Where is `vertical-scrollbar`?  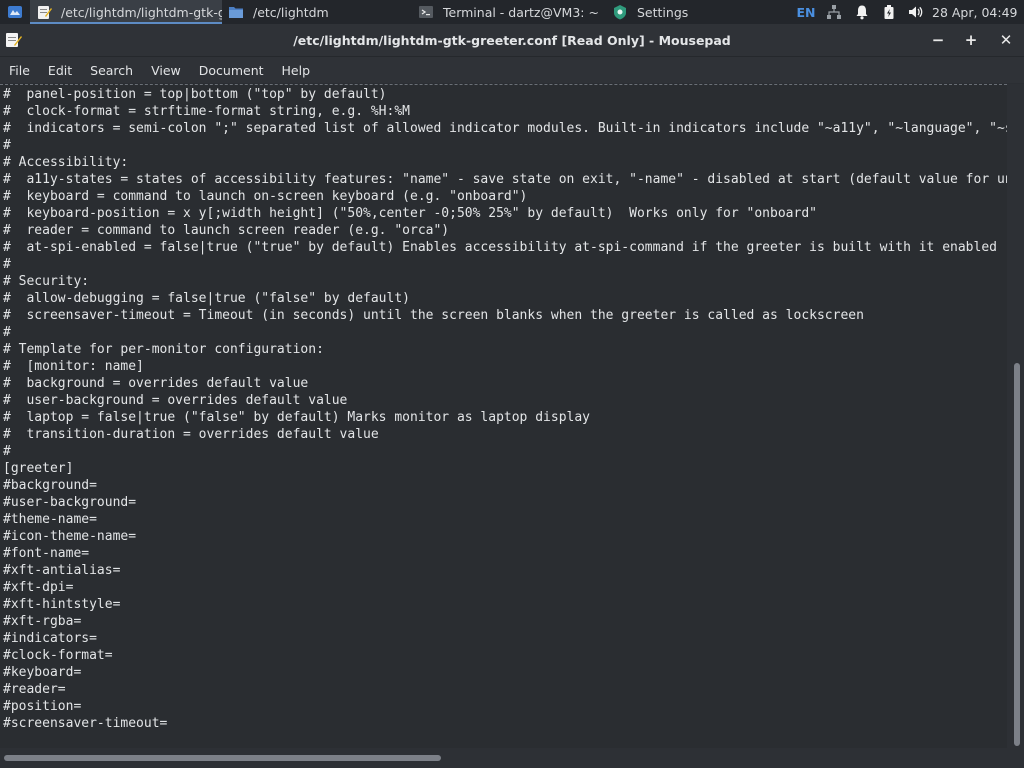
vertical-scrollbar is located at coordinates (1015, 416).